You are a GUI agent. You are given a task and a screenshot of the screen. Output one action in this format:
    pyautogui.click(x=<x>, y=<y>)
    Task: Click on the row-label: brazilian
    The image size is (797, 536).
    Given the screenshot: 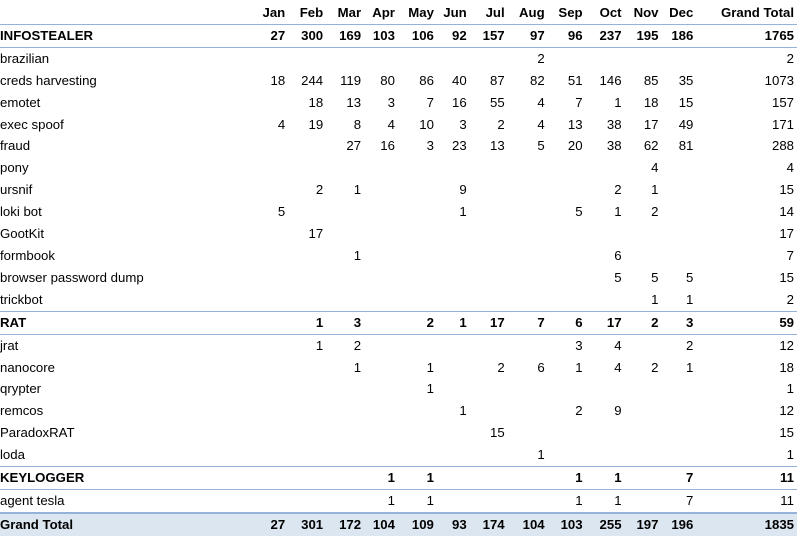 What is the action you would take?
    pyautogui.click(x=25, y=58)
    